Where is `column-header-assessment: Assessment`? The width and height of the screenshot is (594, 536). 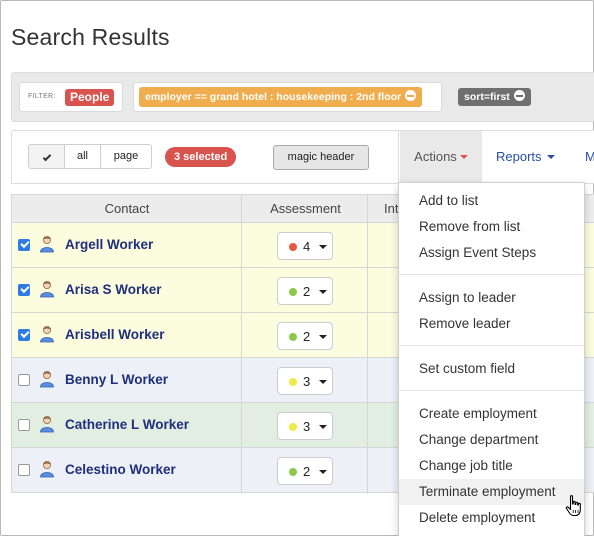
column-header-assessment: Assessment is located at coordinates (305, 209).